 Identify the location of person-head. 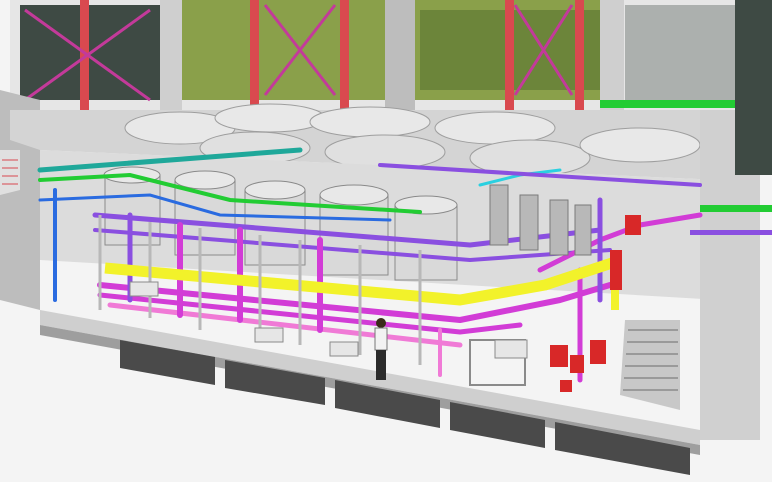
(381, 323).